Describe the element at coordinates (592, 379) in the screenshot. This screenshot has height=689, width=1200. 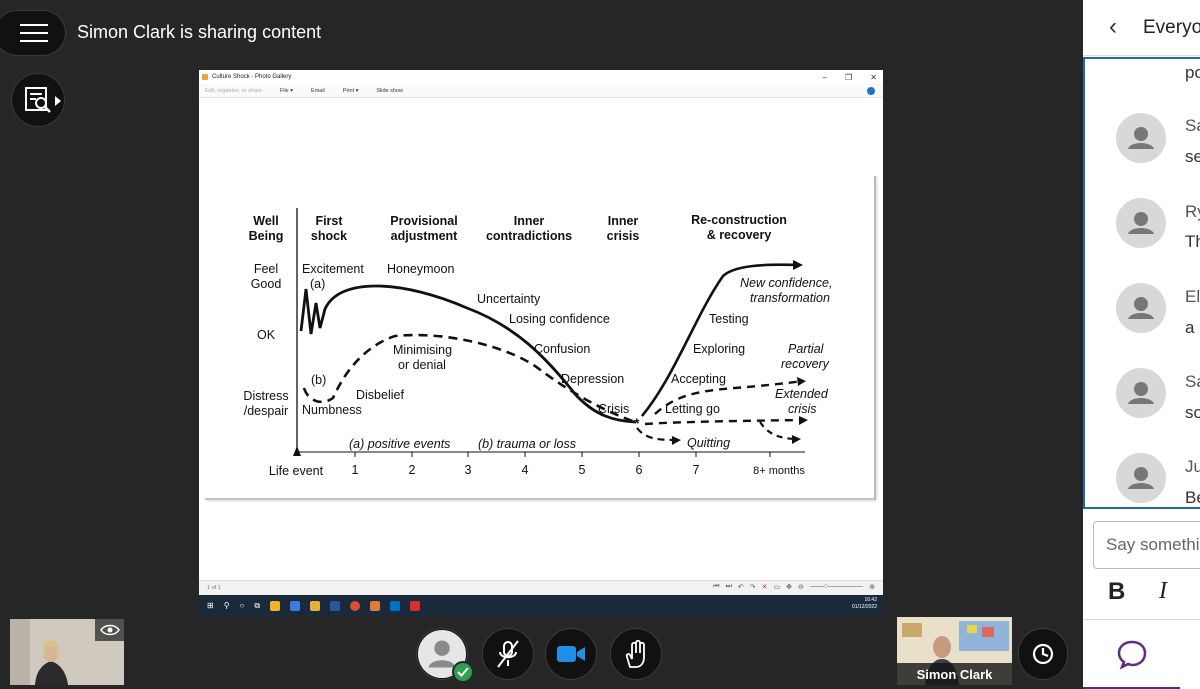
I see `label-depression: Depression` at that location.